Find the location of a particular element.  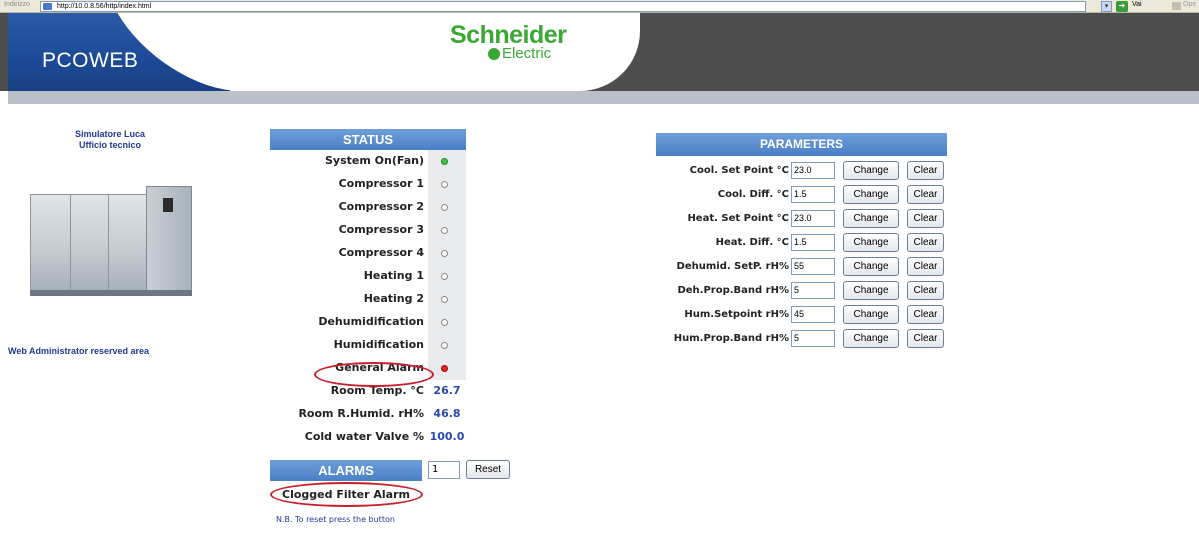

site-name: Simulatore Luca Ufficio tecnico is located at coordinates (110, 140).